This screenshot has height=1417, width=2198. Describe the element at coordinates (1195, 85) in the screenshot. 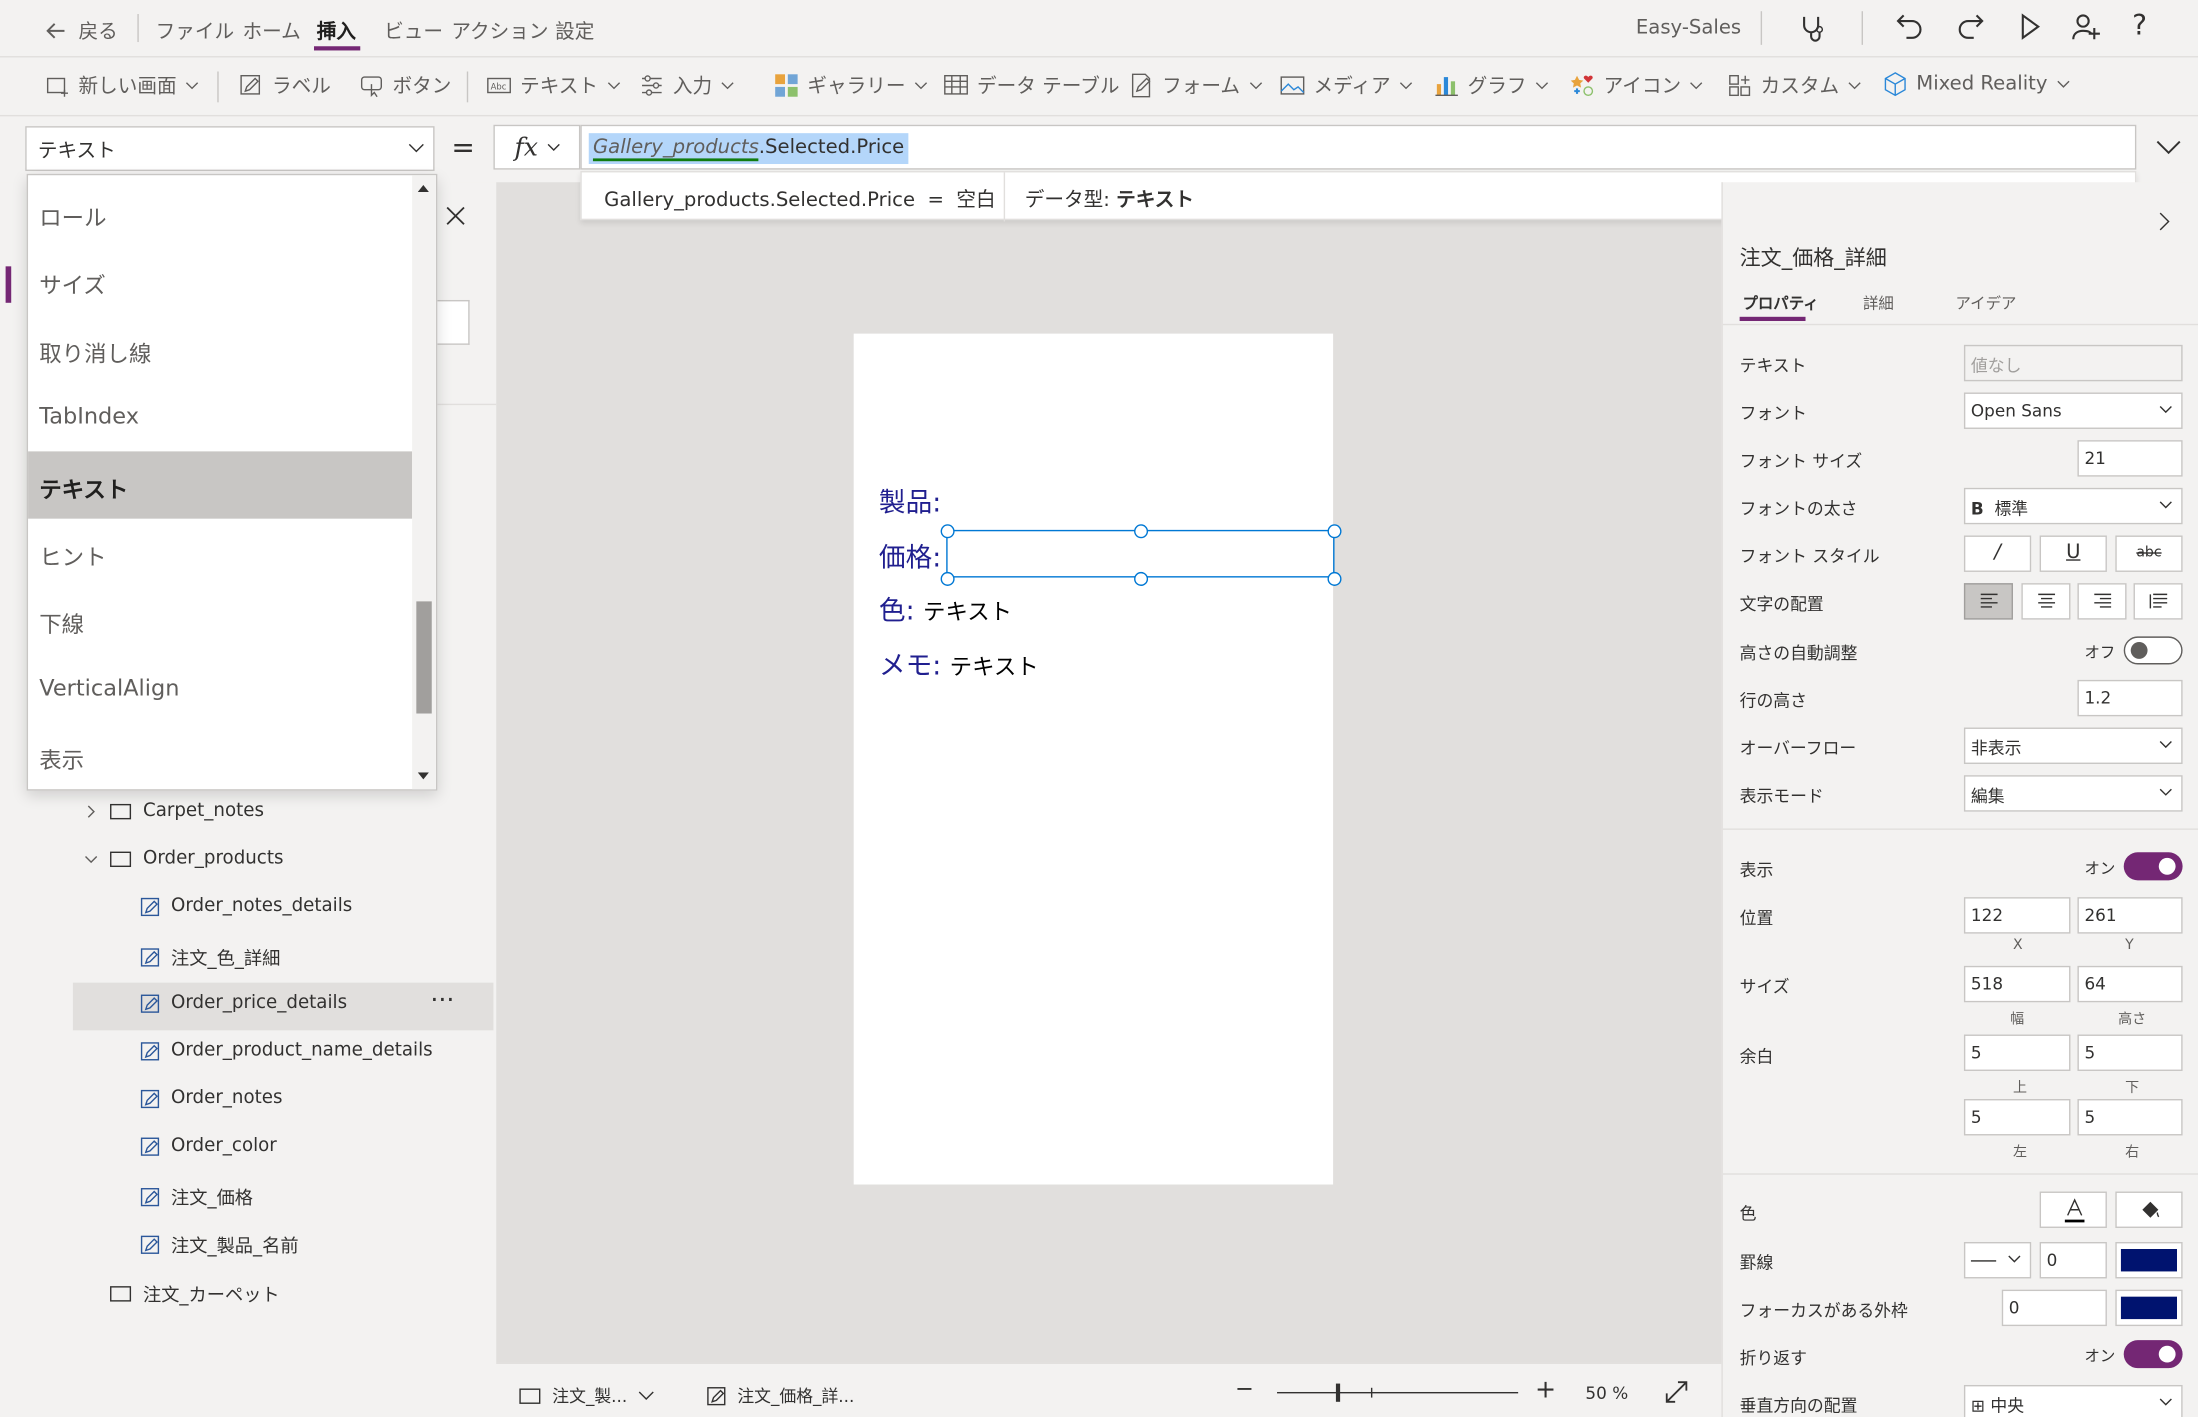

I see `insert-form-button: フォーム` at that location.